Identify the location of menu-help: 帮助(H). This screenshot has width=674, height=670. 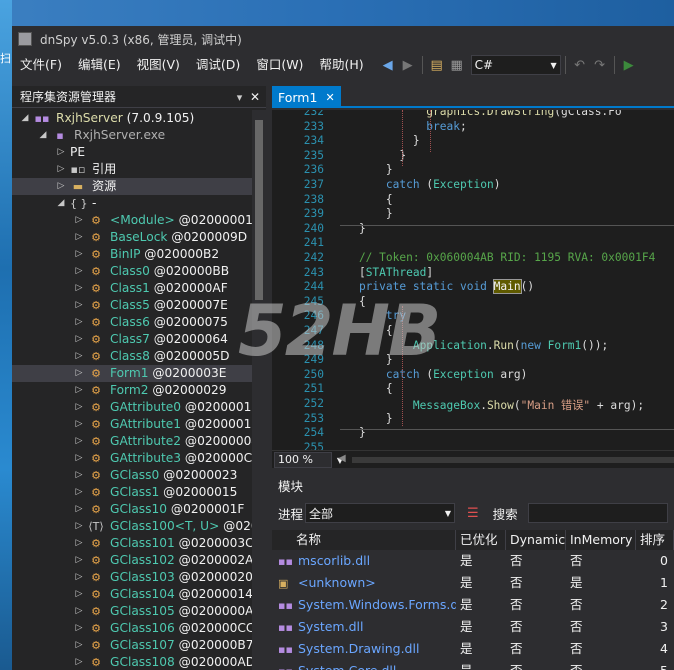
(341, 65).